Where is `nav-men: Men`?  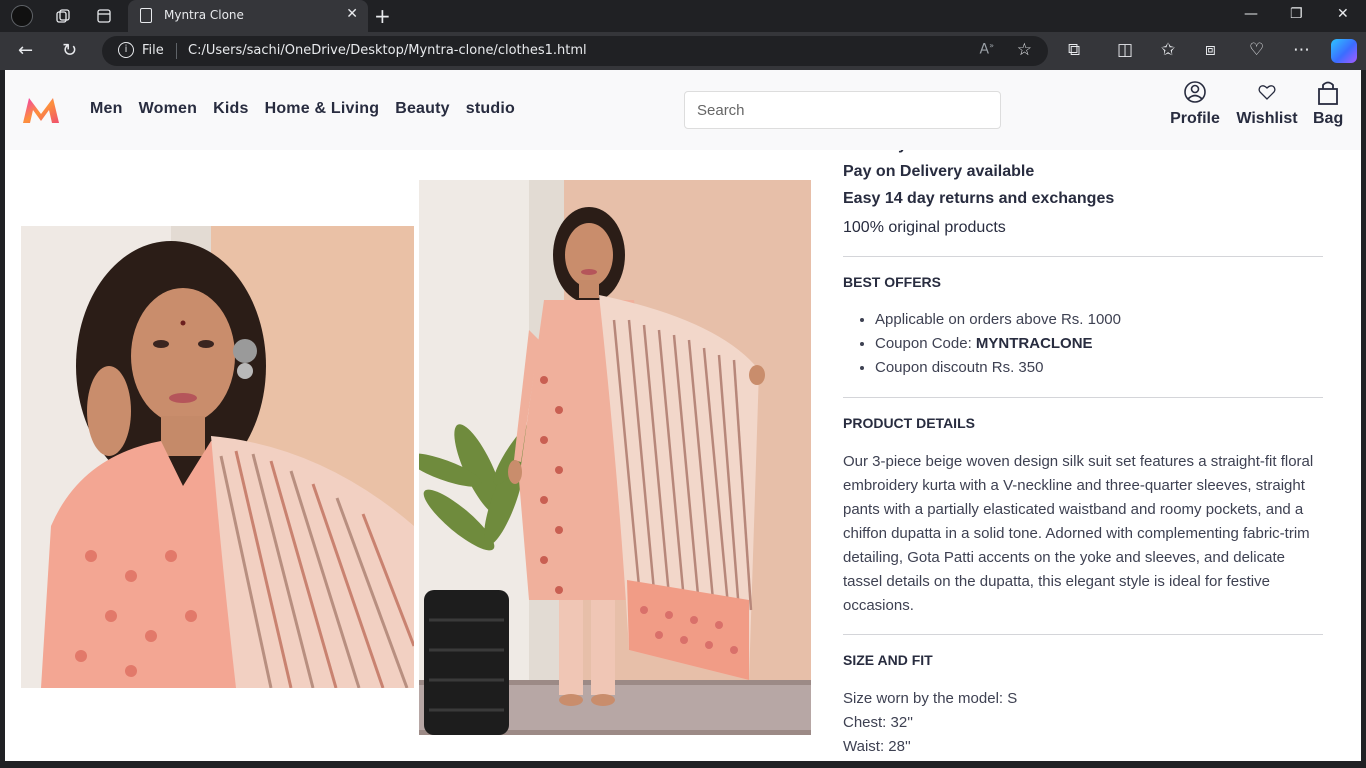
nav-men: Men is located at coordinates (106, 109).